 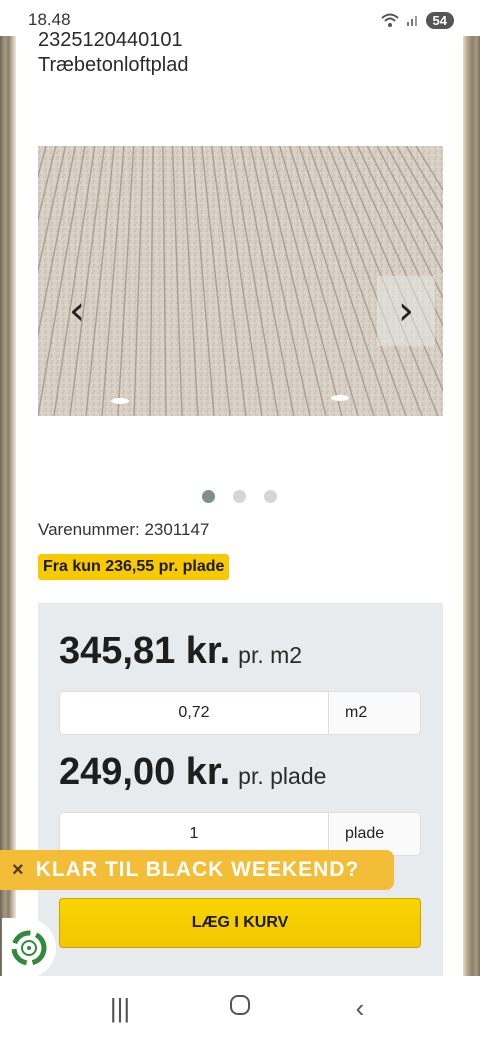 I want to click on price-per-plate: 249,00 kr. pr. plade, so click(x=192, y=772).